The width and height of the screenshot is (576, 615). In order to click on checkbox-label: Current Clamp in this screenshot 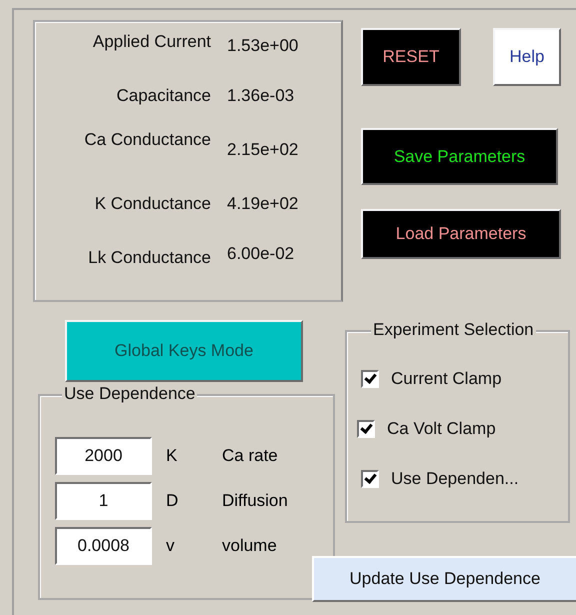, I will do `click(446, 379)`.